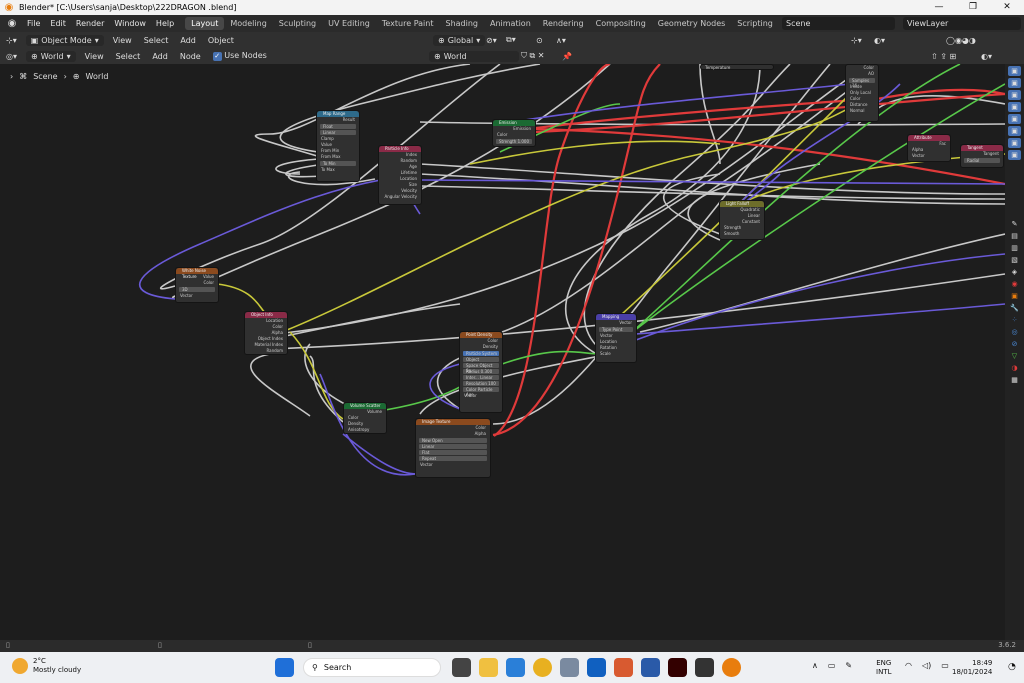 The image size is (1024, 683). What do you see at coordinates (481, 353) in the screenshot?
I see `source-toggle: Particle System` at bounding box center [481, 353].